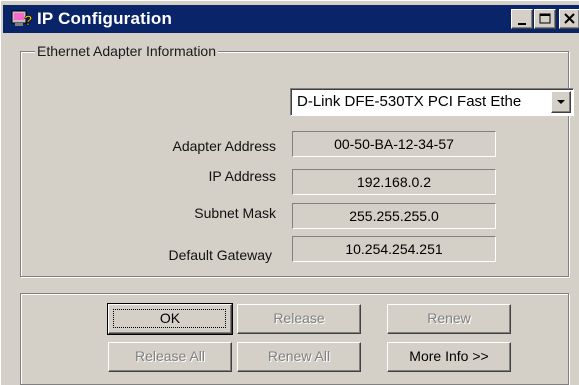 The image size is (579, 385). I want to click on chevron-down-icon, so click(561, 102).